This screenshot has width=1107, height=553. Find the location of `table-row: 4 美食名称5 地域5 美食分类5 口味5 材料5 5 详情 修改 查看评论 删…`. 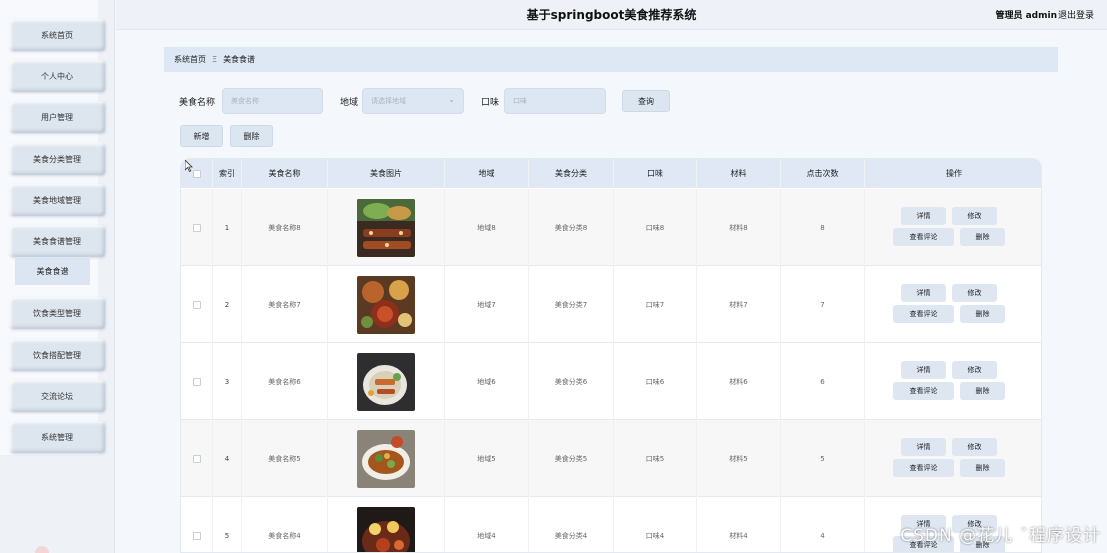

table-row: 4 美食名称5 地域5 美食分类5 口味5 材料5 5 详情 修改 查看评论 删… is located at coordinates (611, 458).